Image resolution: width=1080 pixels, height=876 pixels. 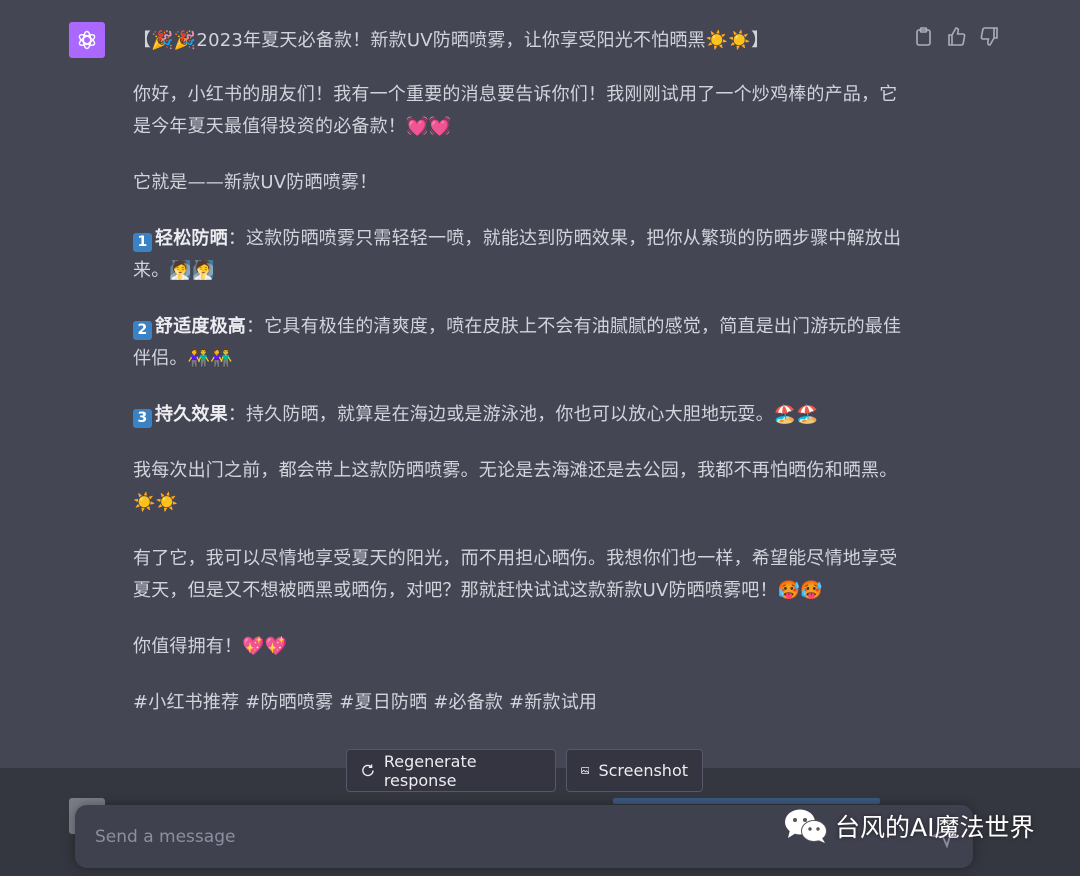 I want to click on message-title: 【🎉🎉2023年夏天必备款！新款UV防晒喷雾，让你享受阳光不怕晒黑☀️☀️】, so click(x=451, y=40).